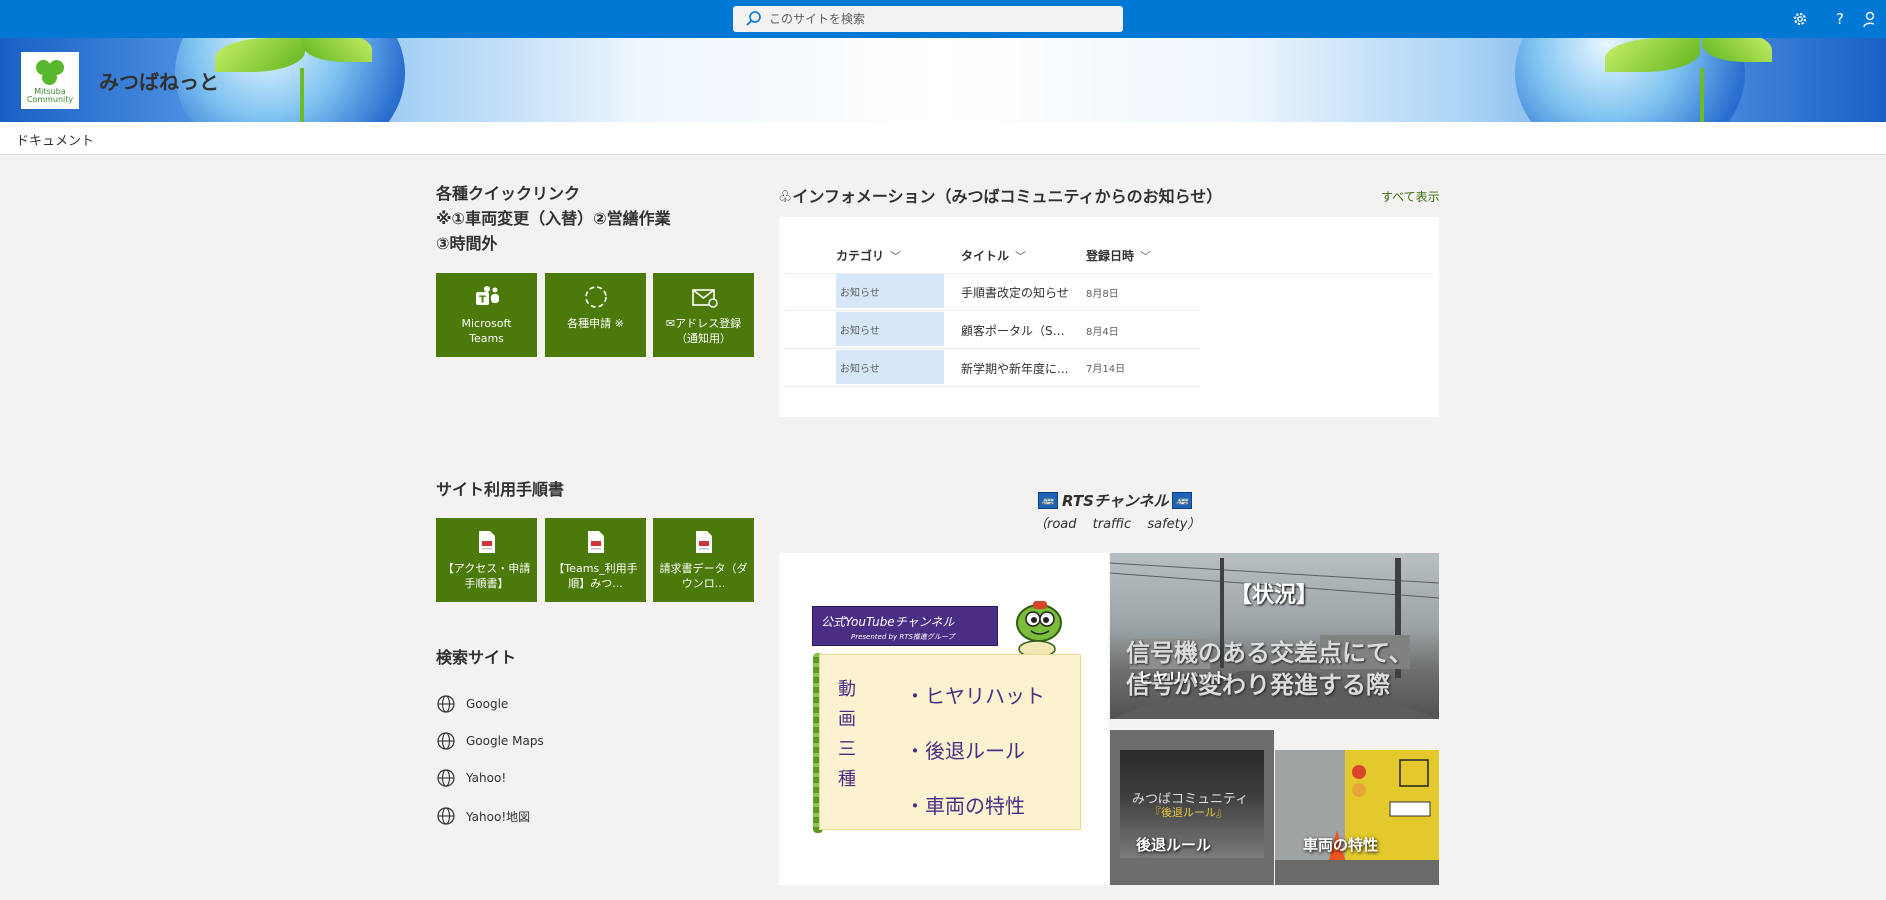 The height and width of the screenshot is (900, 1886). What do you see at coordinates (467, 243) in the screenshot?
I see `quicklinks-title-line3: ③時間外` at bounding box center [467, 243].